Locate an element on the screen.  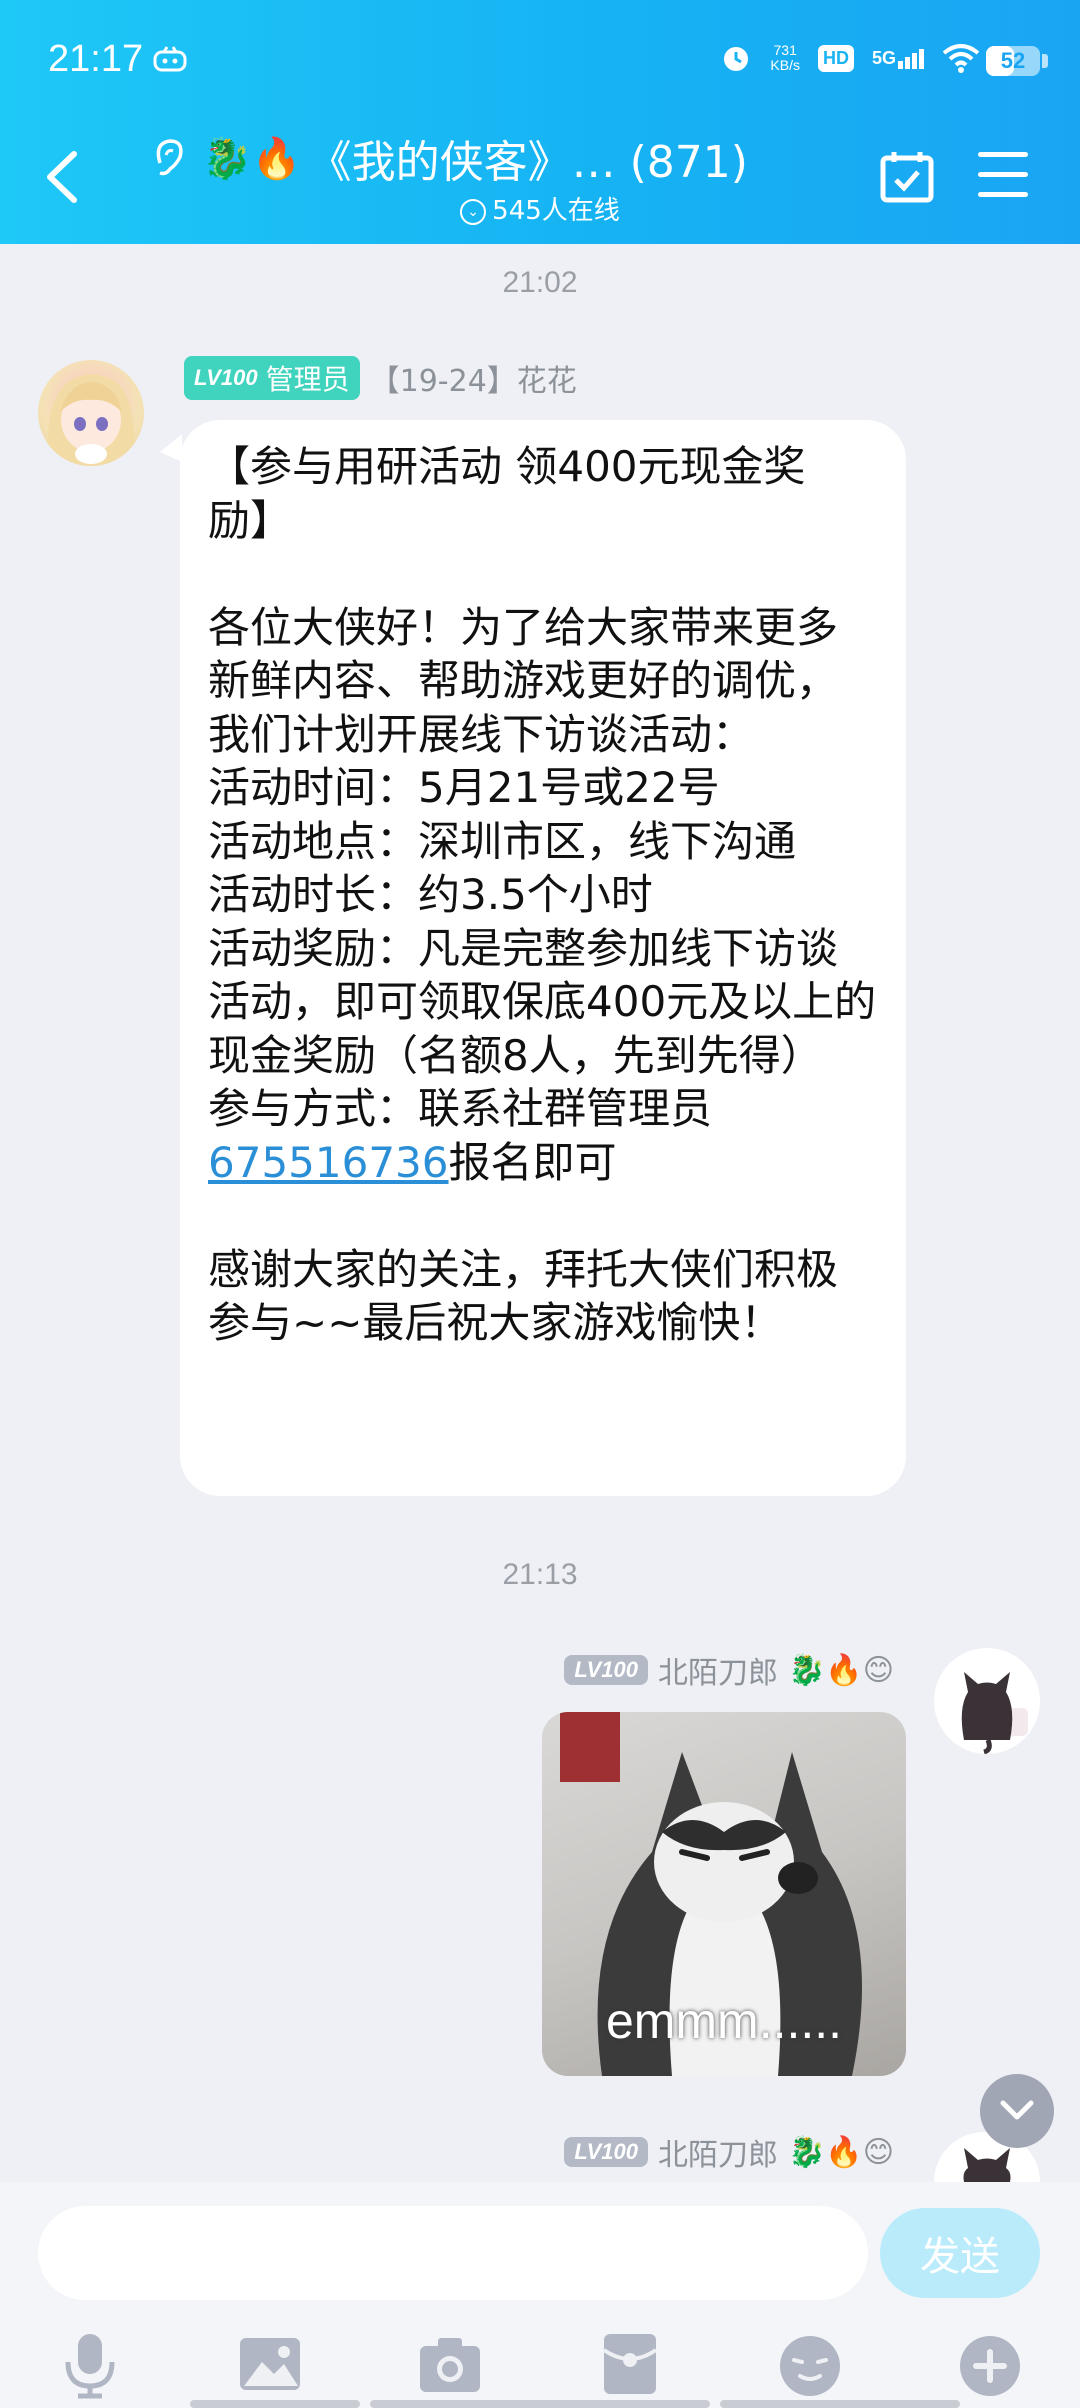
net-speed: 731 KB/s is located at coordinates (785, 57).